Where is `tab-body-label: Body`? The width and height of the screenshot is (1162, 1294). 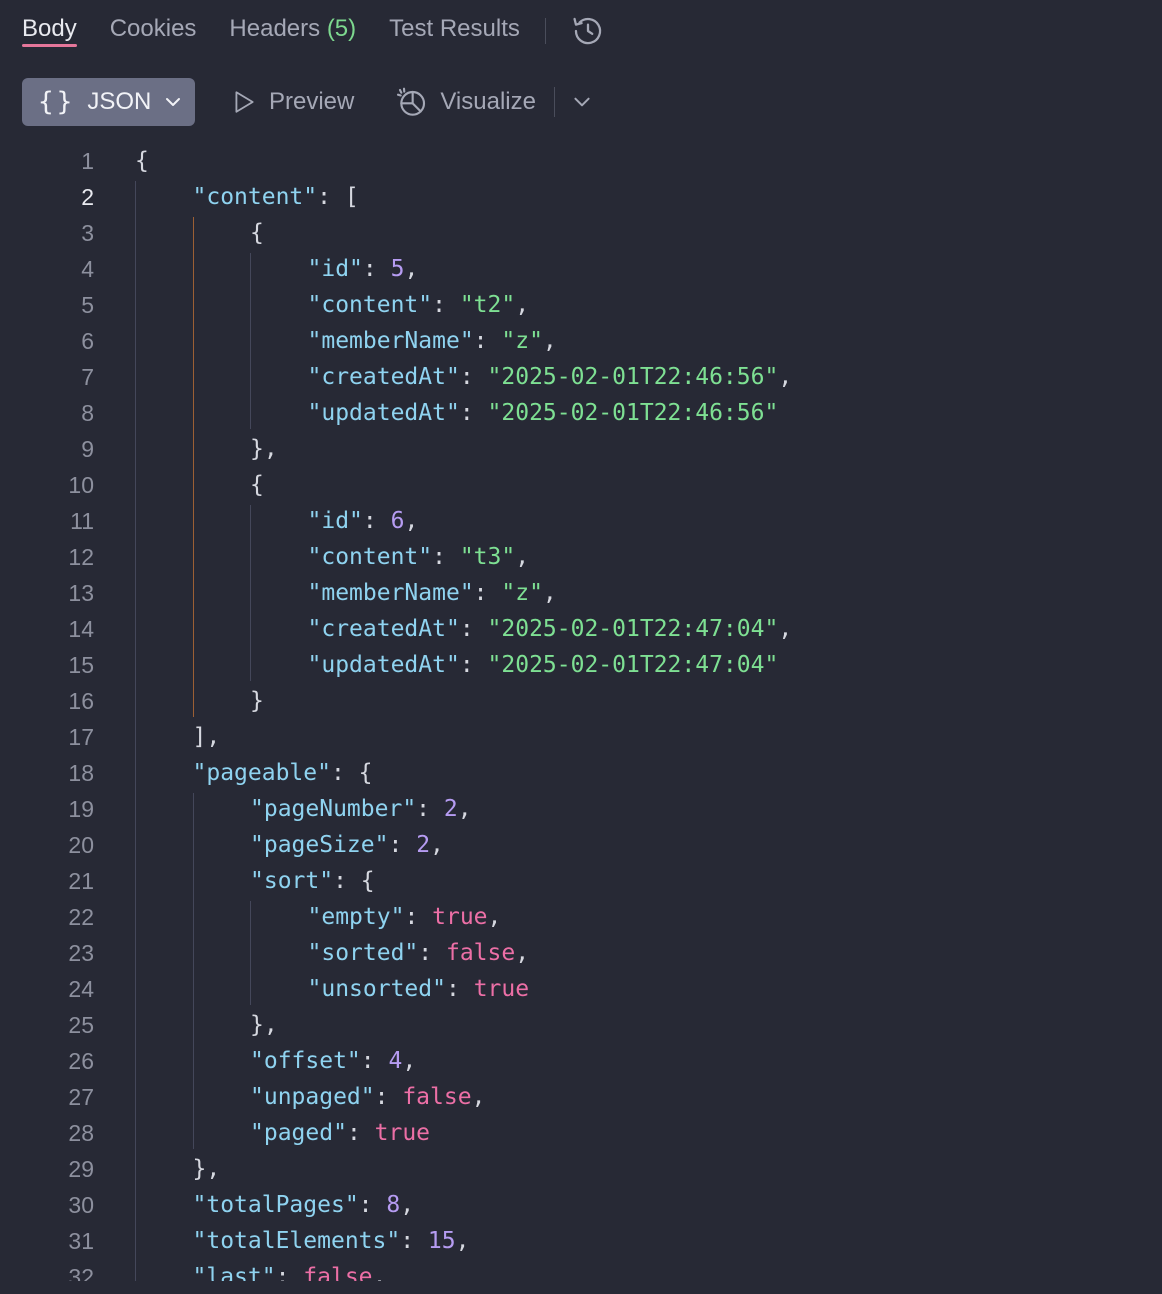 tab-body-label: Body is located at coordinates (49, 28).